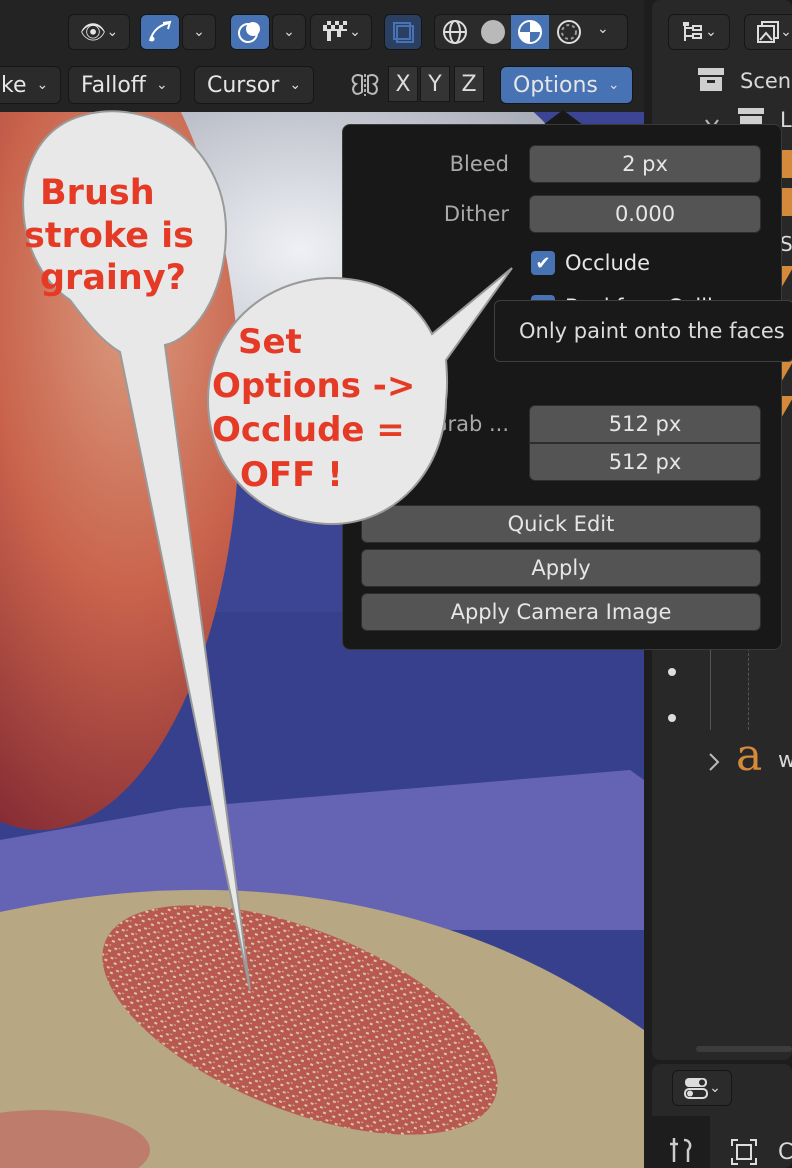  Describe the element at coordinates (682, 1149) in the screenshot. I see `tool-wrench-icon` at that location.